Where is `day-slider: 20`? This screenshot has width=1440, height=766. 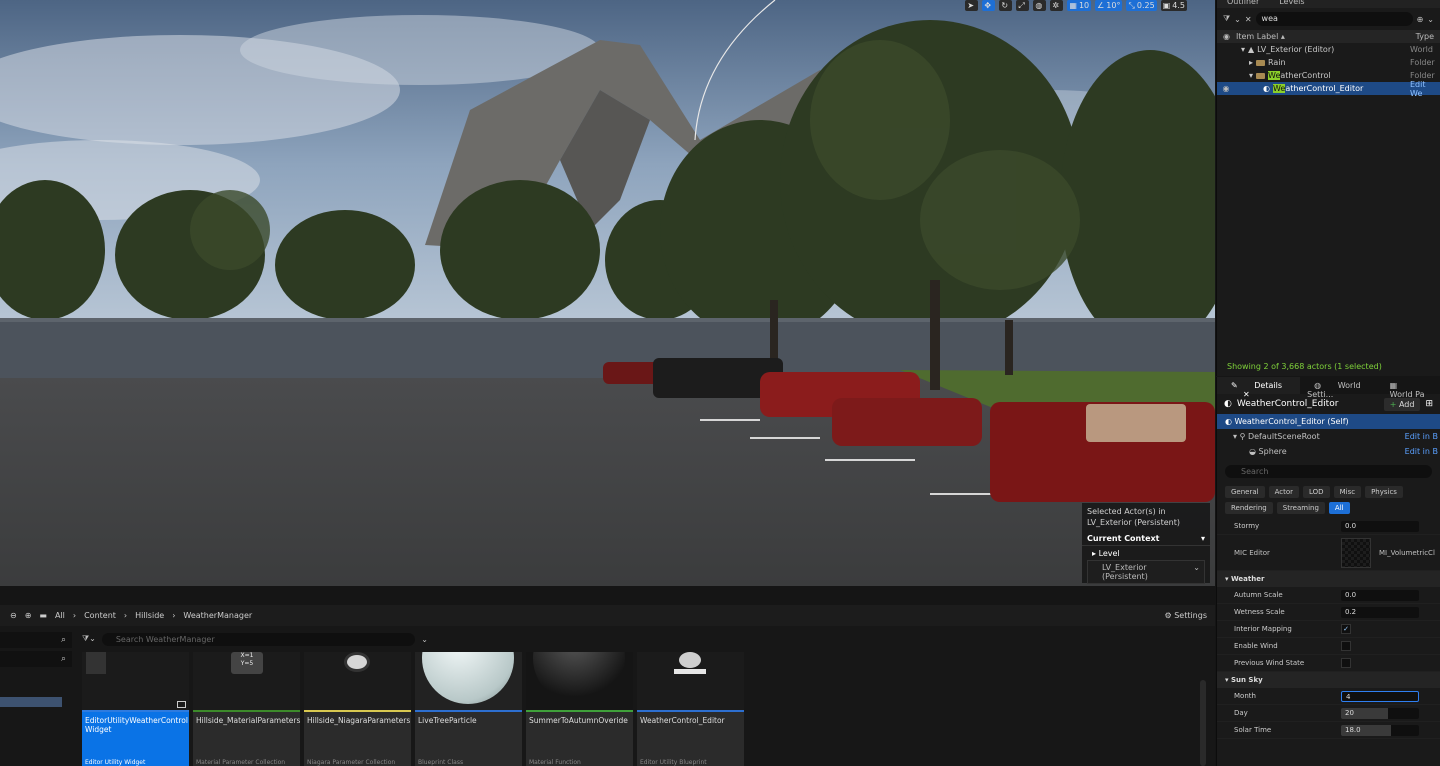 day-slider: 20 is located at coordinates (1380, 713).